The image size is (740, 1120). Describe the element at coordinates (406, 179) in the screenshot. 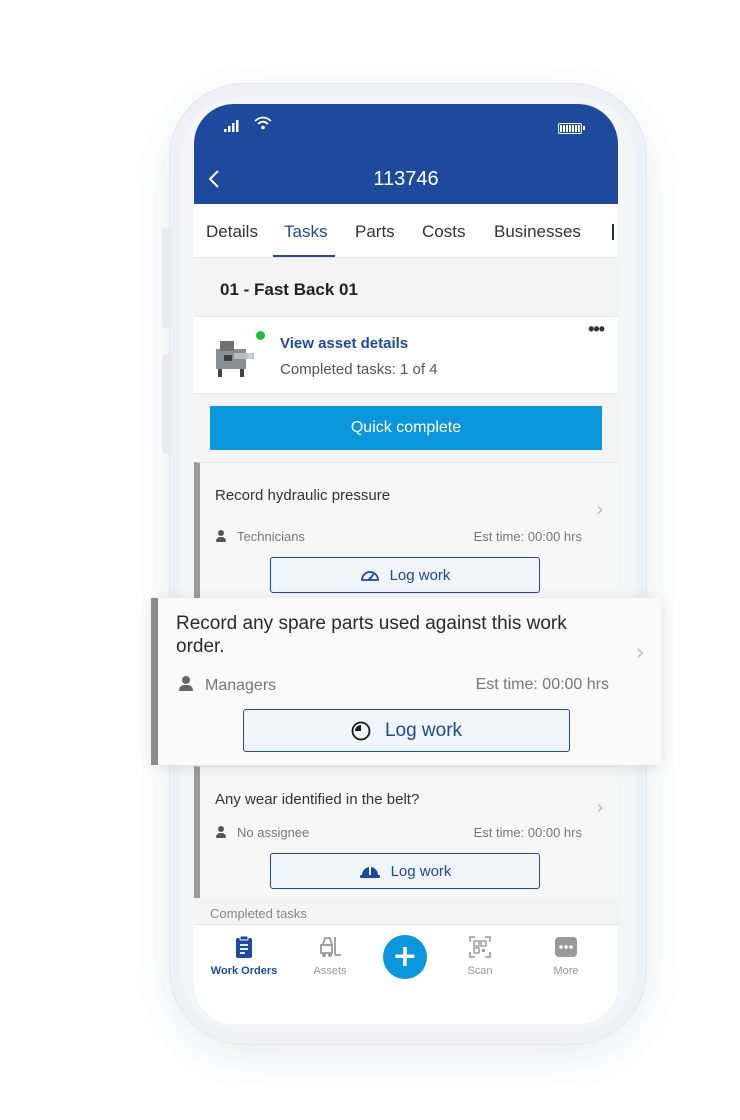

I see `page-title: 113746` at that location.